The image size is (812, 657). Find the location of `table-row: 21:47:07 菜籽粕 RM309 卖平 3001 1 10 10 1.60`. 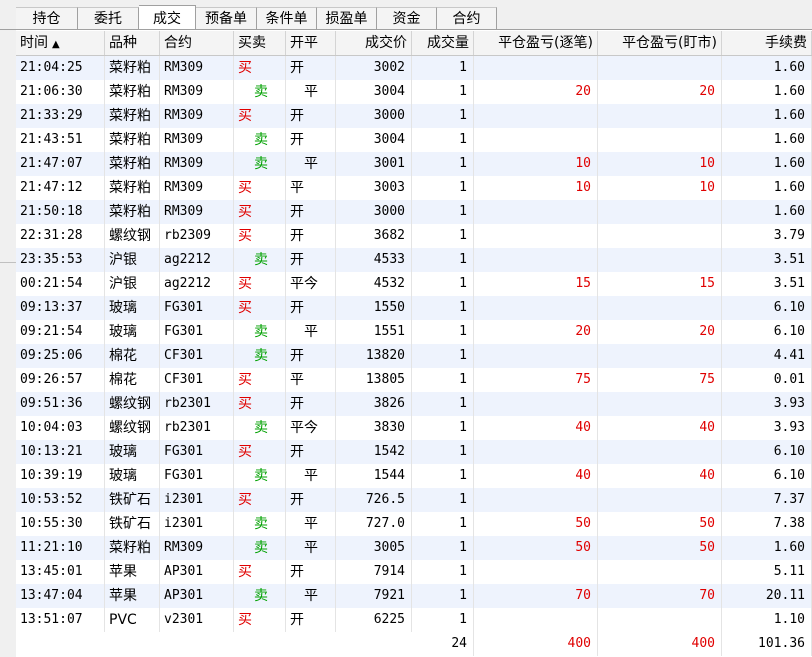

table-row: 21:47:07 菜籽粕 RM309 卖平 3001 1 10 10 1.60 is located at coordinates (414, 164).